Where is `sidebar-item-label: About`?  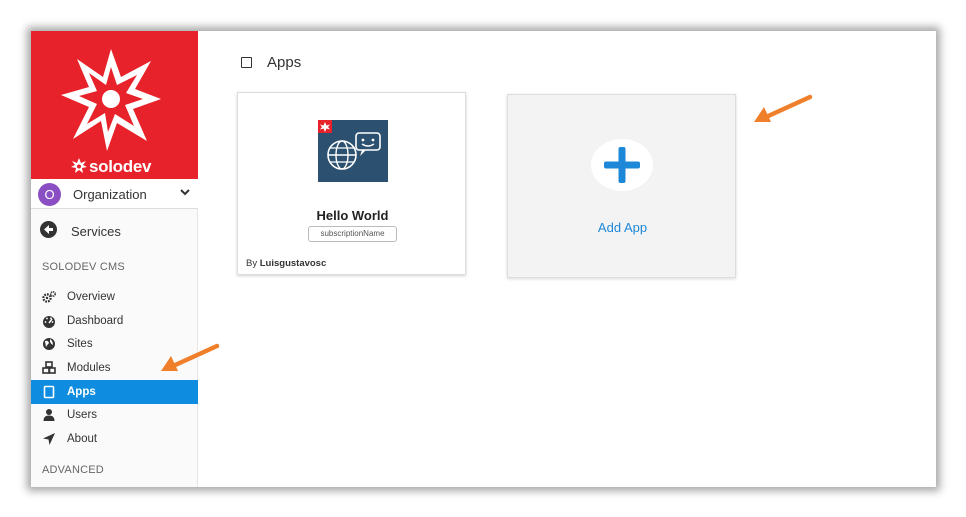 sidebar-item-label: About is located at coordinates (82, 439).